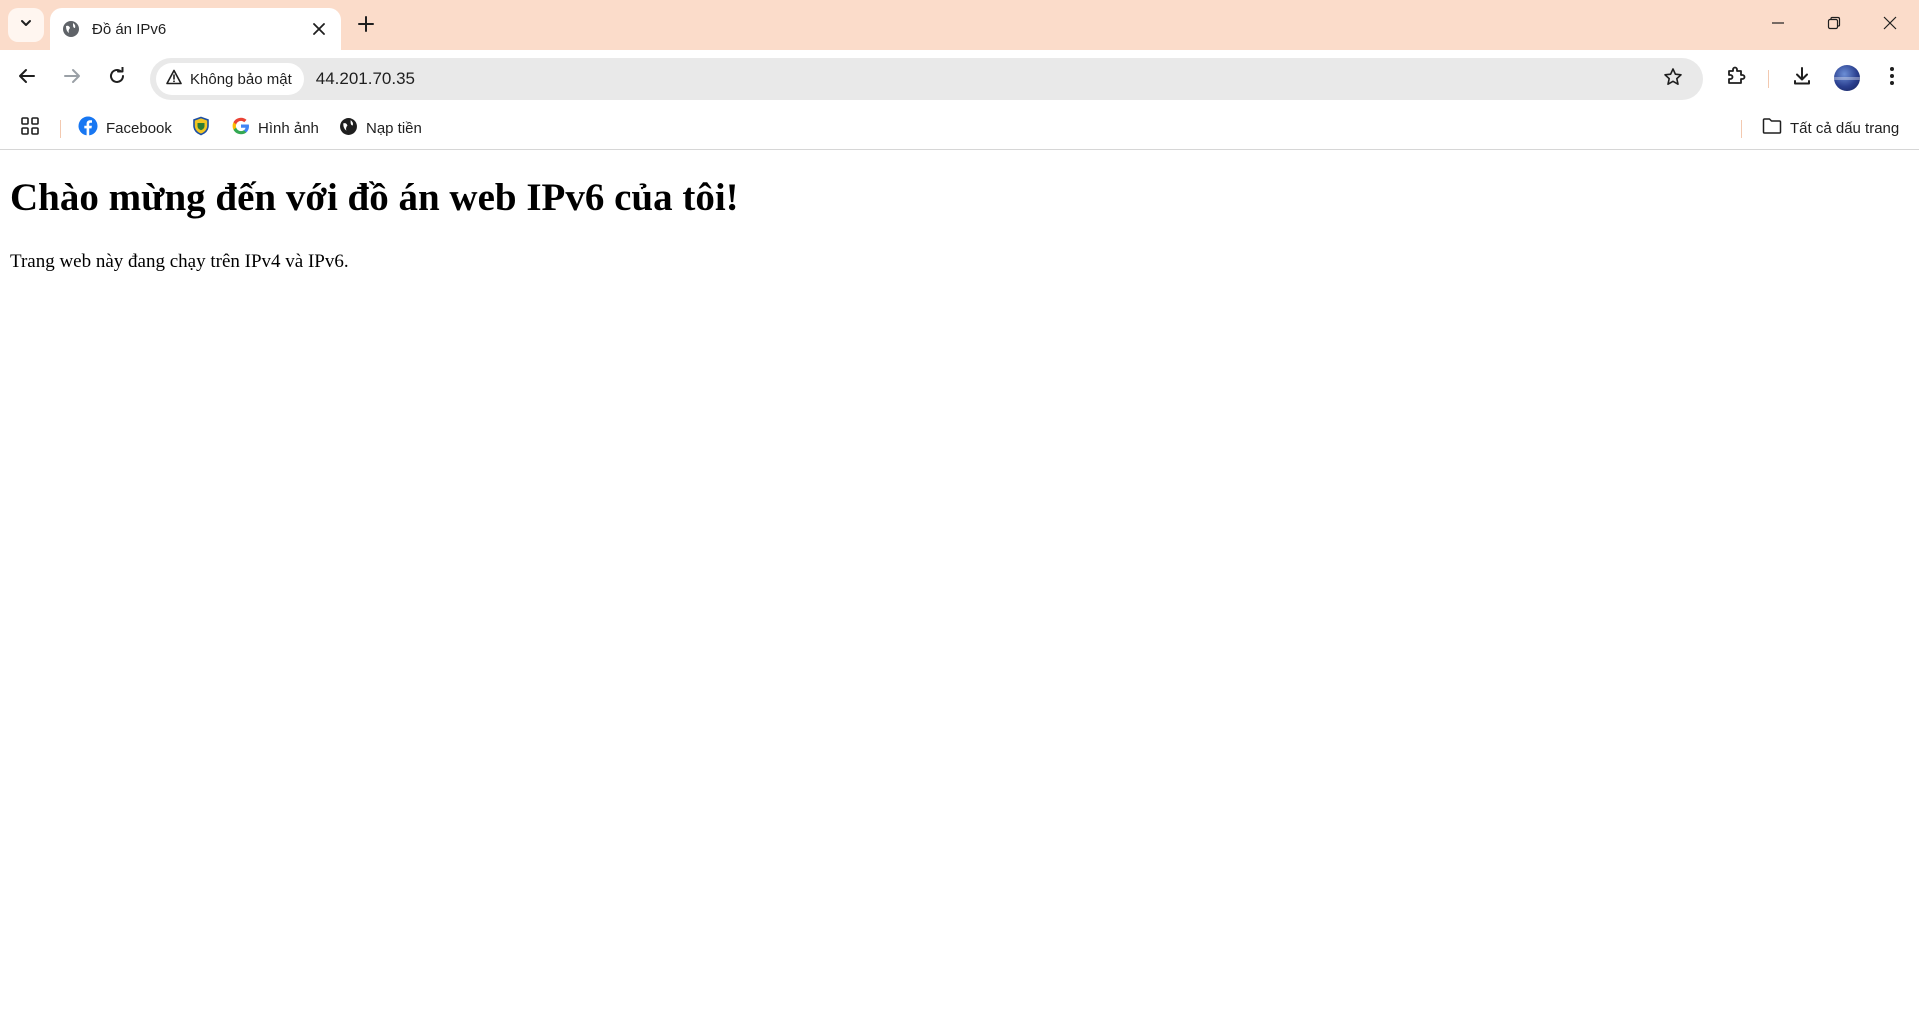 This screenshot has height=1020, width=1919. I want to click on puzzle-icon, so click(1736, 78).